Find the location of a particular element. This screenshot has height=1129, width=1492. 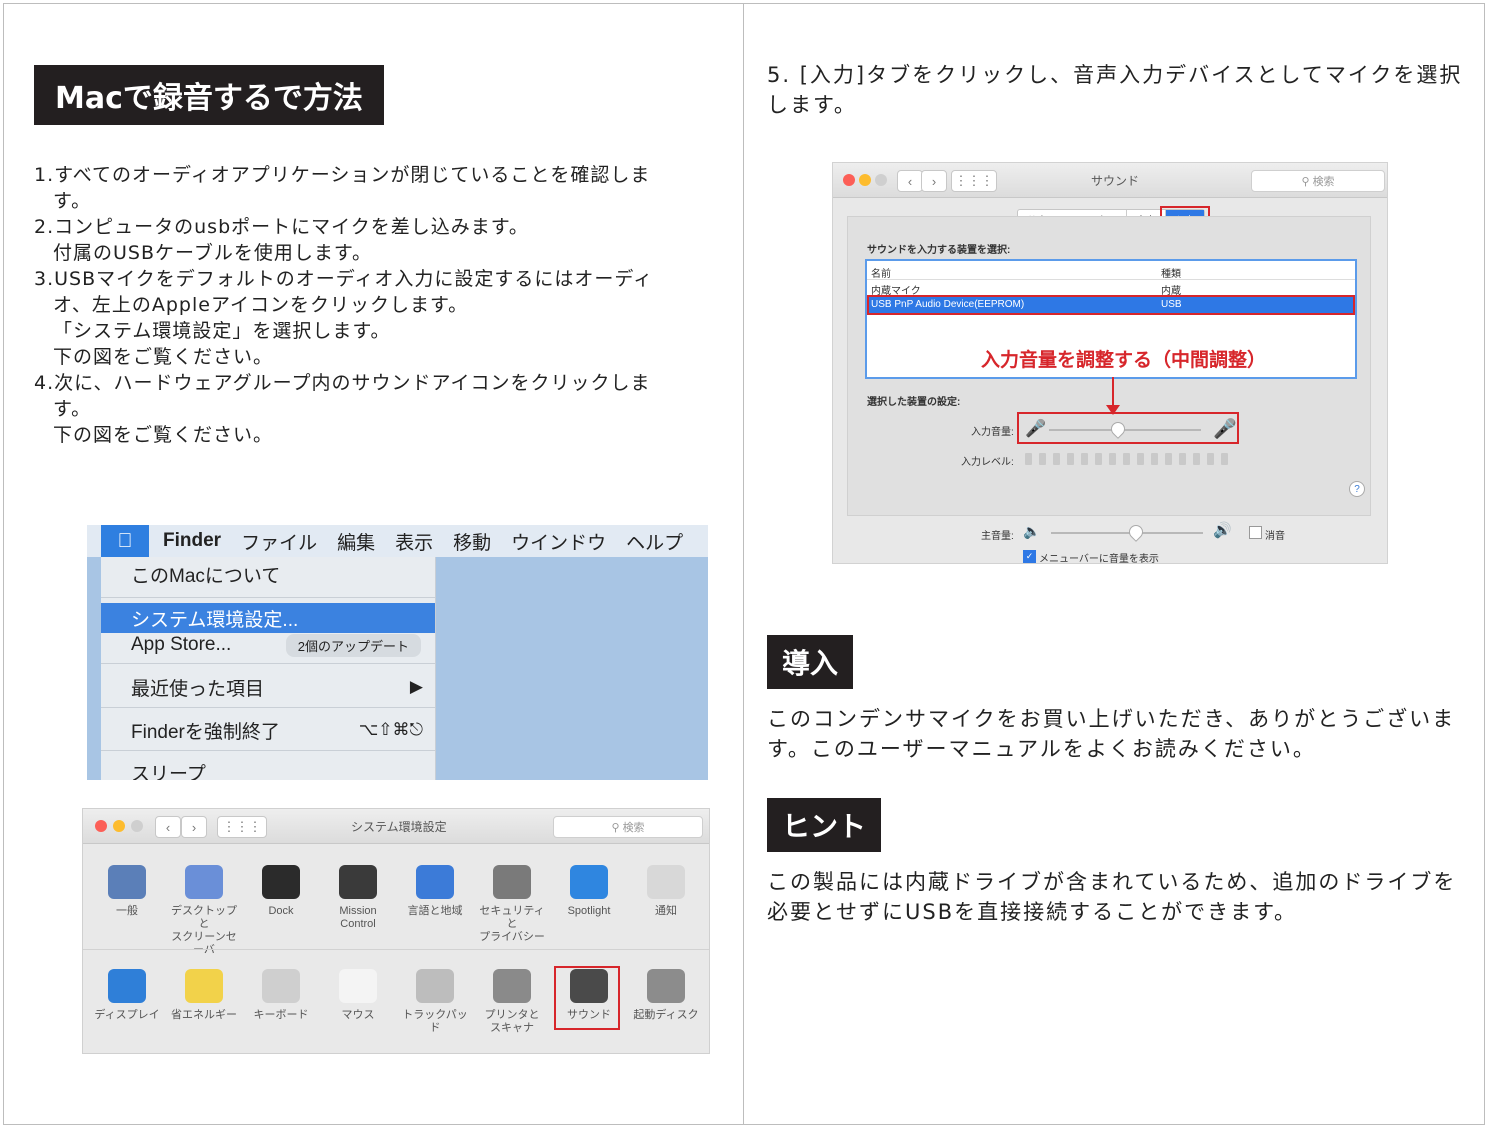

menu-item-label: スリープ is located at coordinates (168, 772).